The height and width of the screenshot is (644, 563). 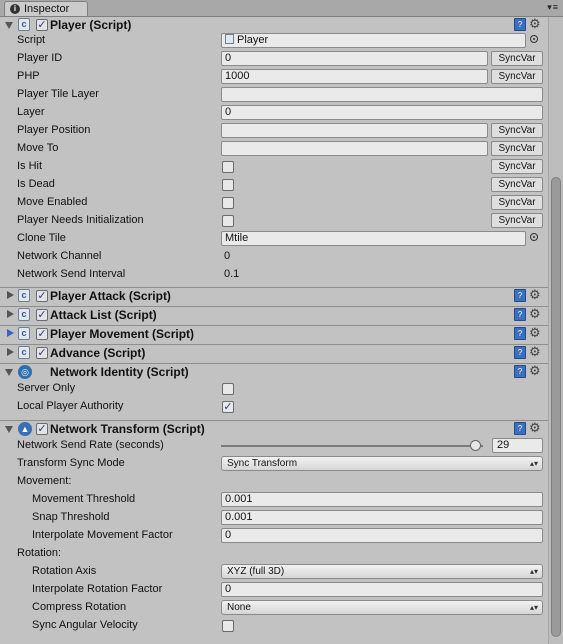 I want to click on movement-threshold-field: 0.001, so click(x=382, y=499).